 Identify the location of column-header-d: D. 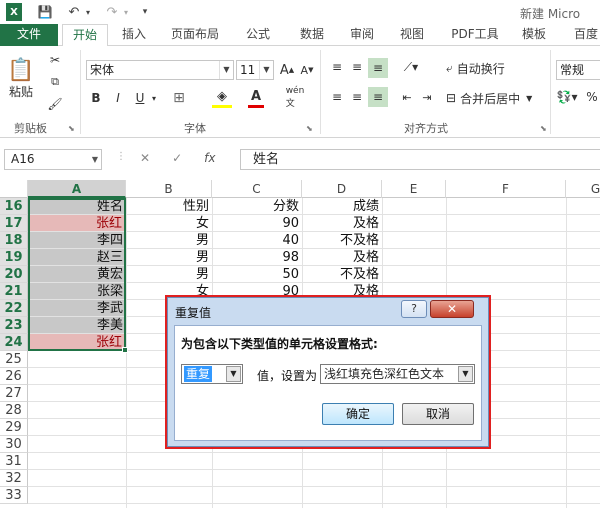
(342, 189).